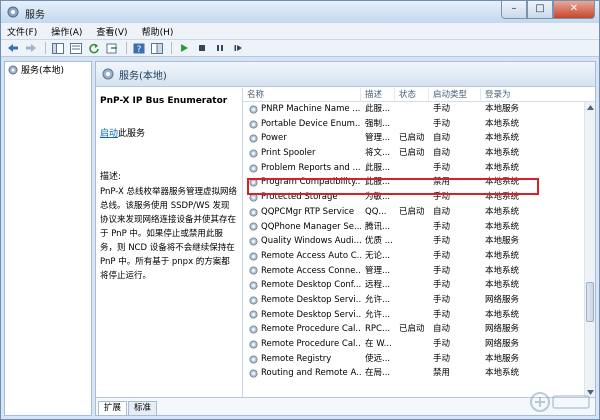 This screenshot has height=420, width=600. I want to click on description-label: 描述:, so click(111, 177).